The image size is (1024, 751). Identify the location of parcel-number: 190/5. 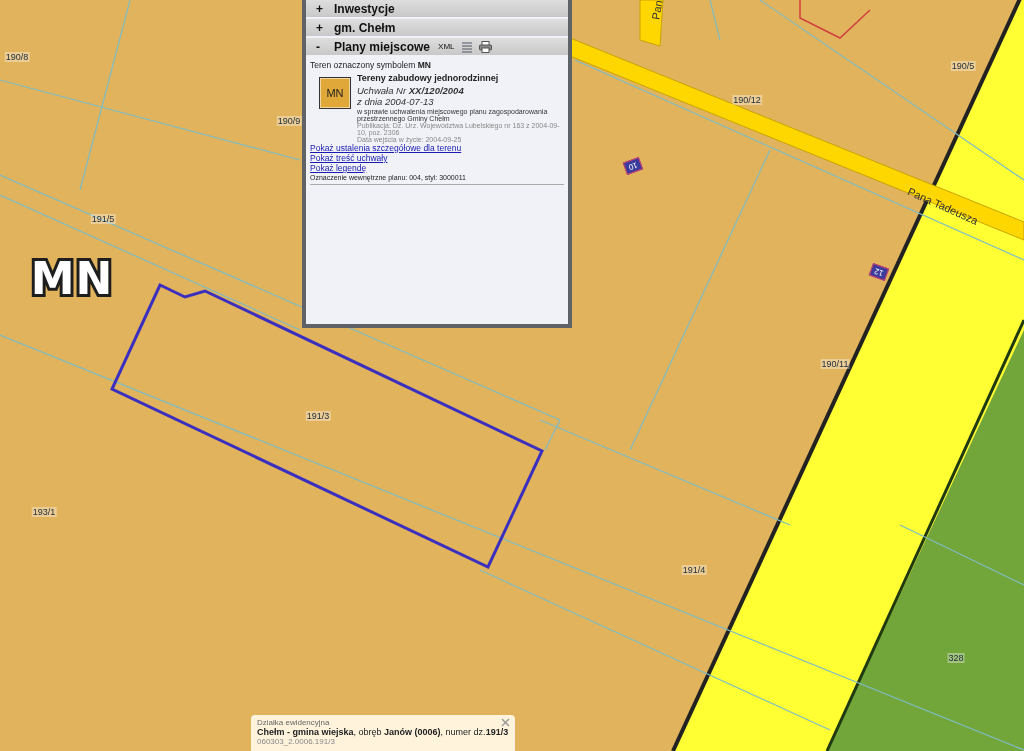
(963, 66).